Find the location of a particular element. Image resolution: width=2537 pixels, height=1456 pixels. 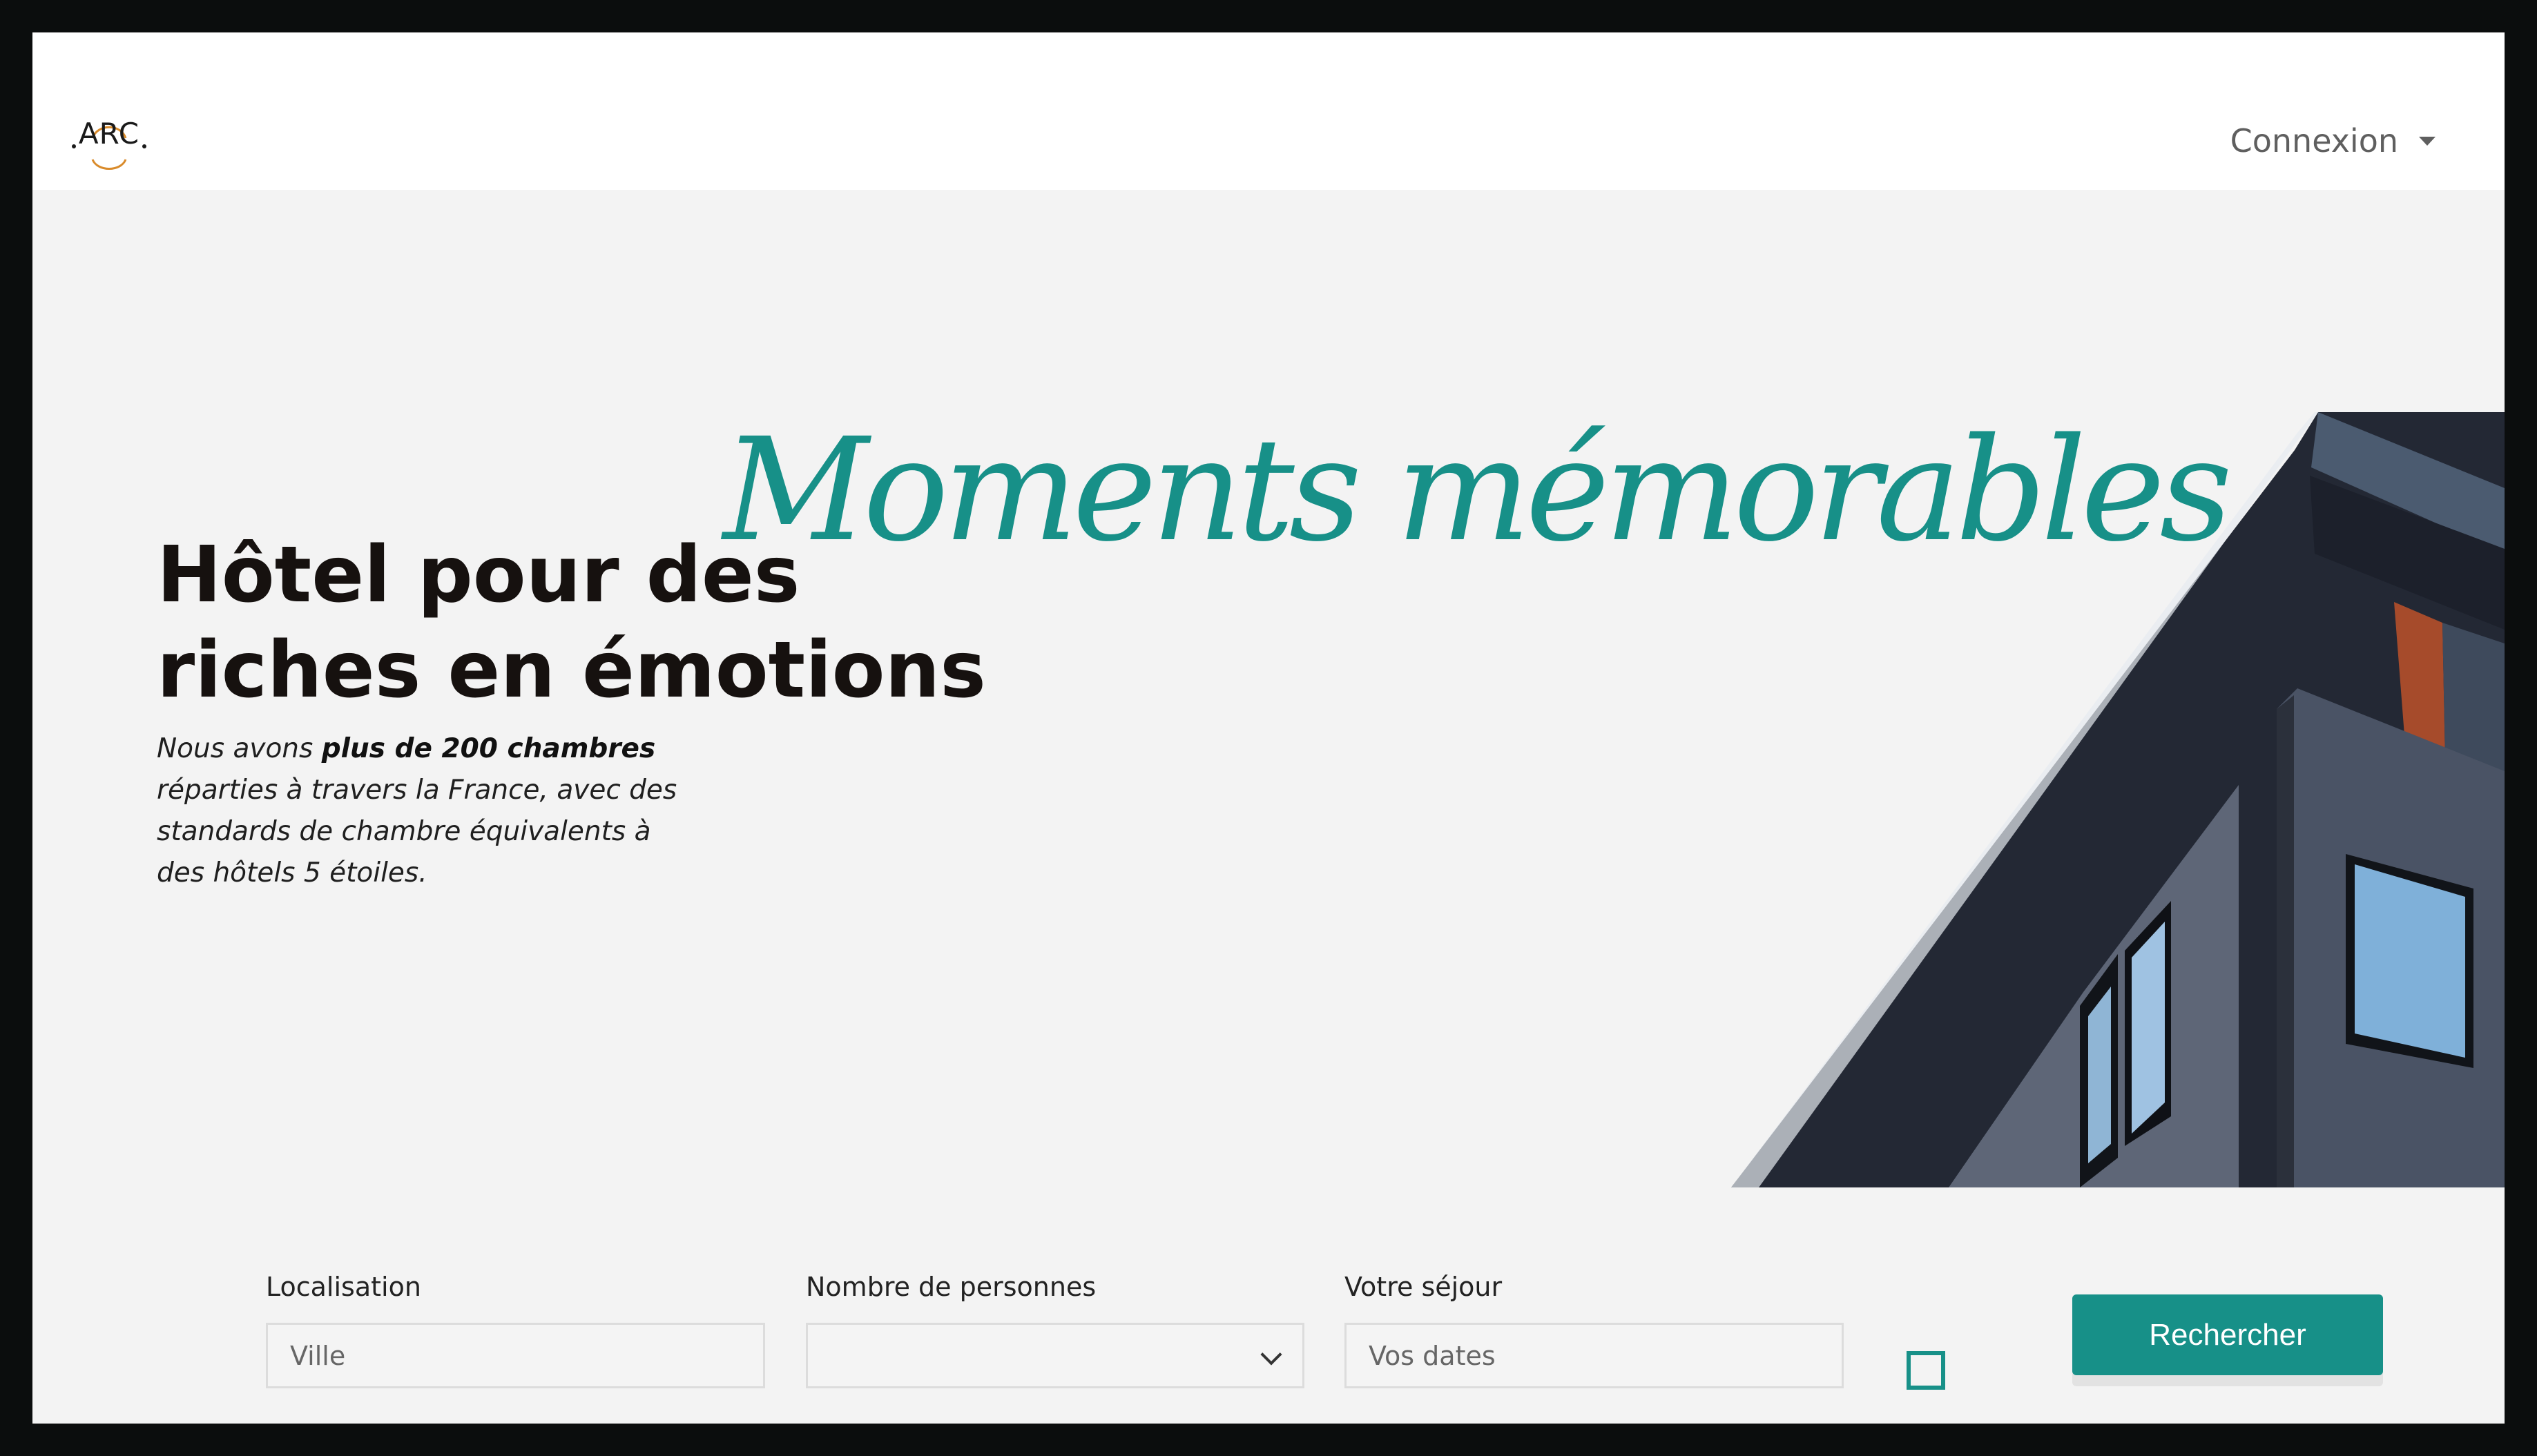

search-button: Rechercher is located at coordinates (2227, 1334).